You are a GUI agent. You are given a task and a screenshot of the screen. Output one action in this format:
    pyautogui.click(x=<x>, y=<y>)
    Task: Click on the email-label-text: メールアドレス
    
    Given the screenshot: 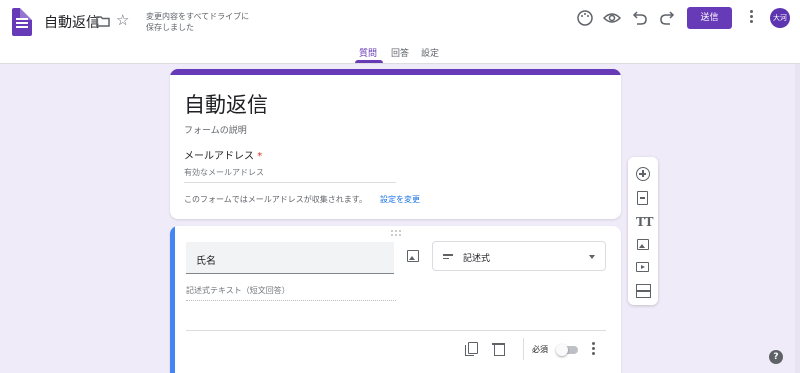 What is the action you would take?
    pyautogui.click(x=219, y=156)
    